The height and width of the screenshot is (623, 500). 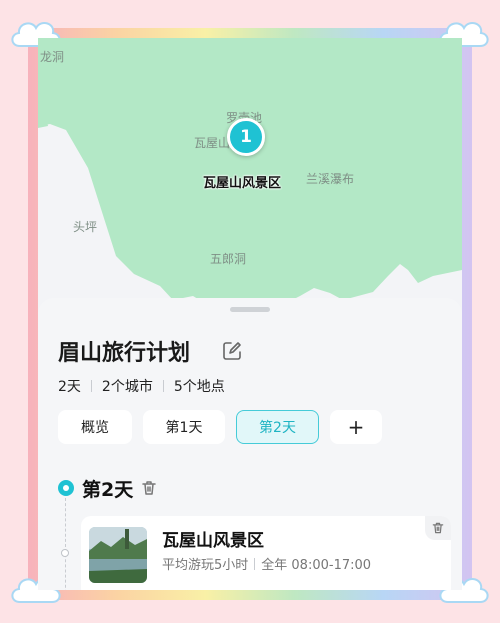 I want to click on delete-place-button, so click(x=438, y=528).